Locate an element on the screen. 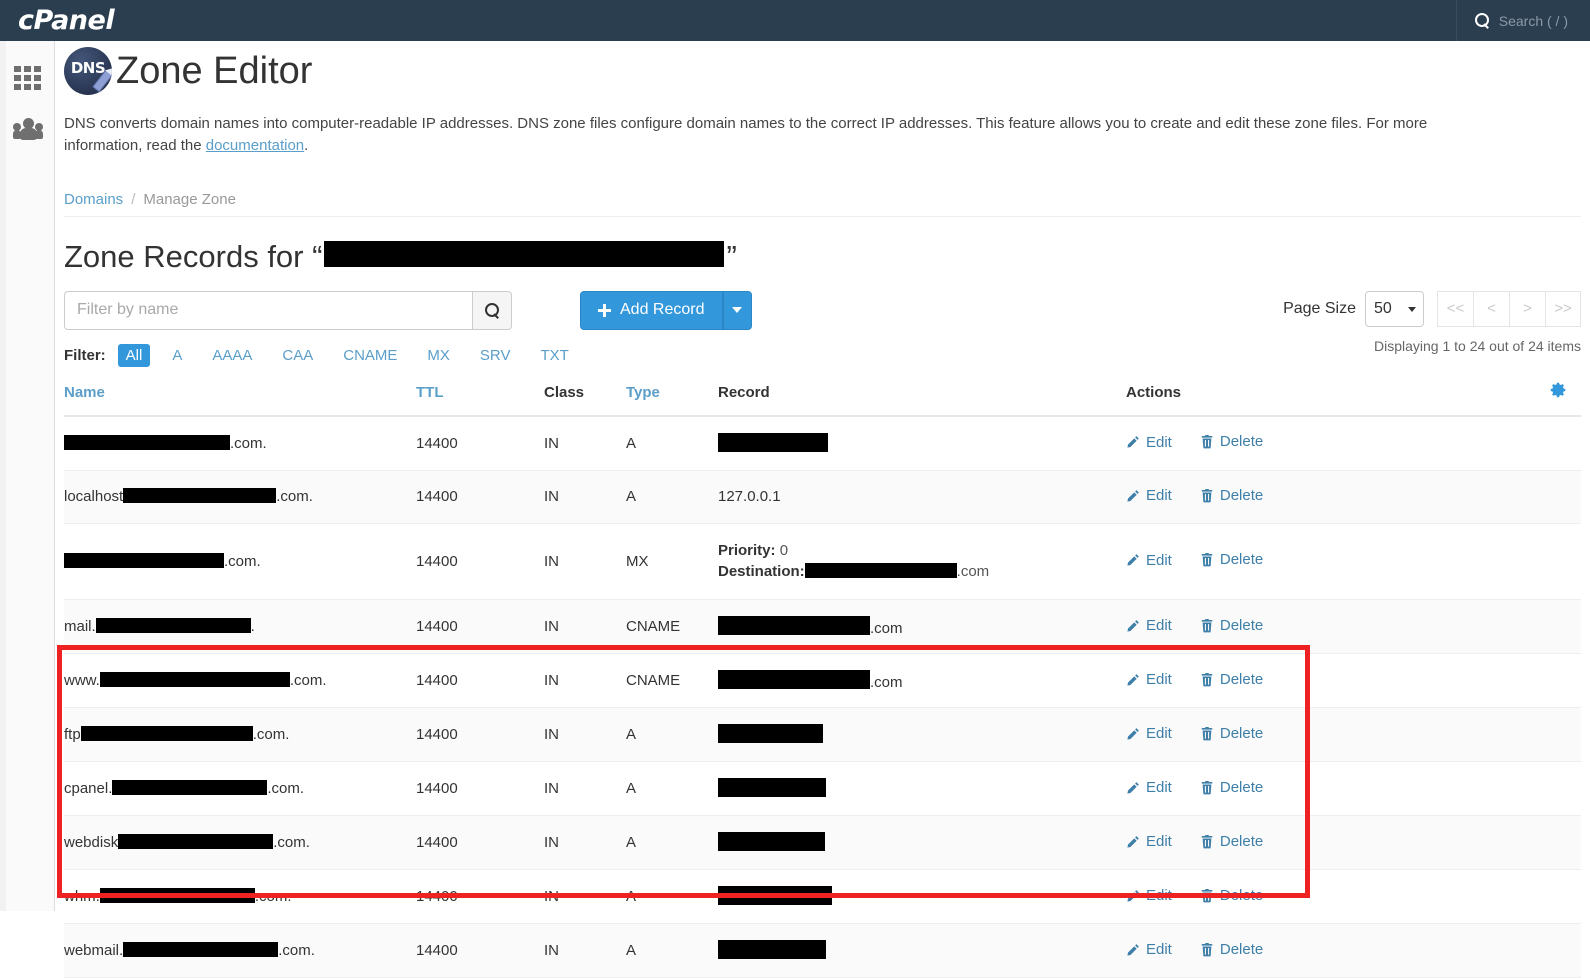 Image resolution: width=1590 pixels, height=978 pixels. table-row: webmail..com.14400INAEditDelete is located at coordinates (822, 951).